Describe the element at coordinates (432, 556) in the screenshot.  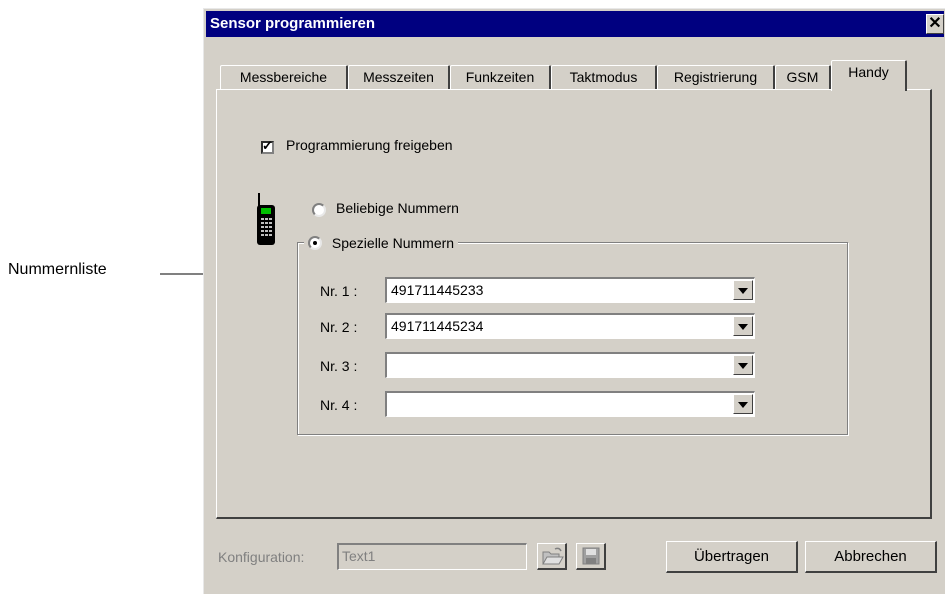
I see `configuration-input: Text1` at that location.